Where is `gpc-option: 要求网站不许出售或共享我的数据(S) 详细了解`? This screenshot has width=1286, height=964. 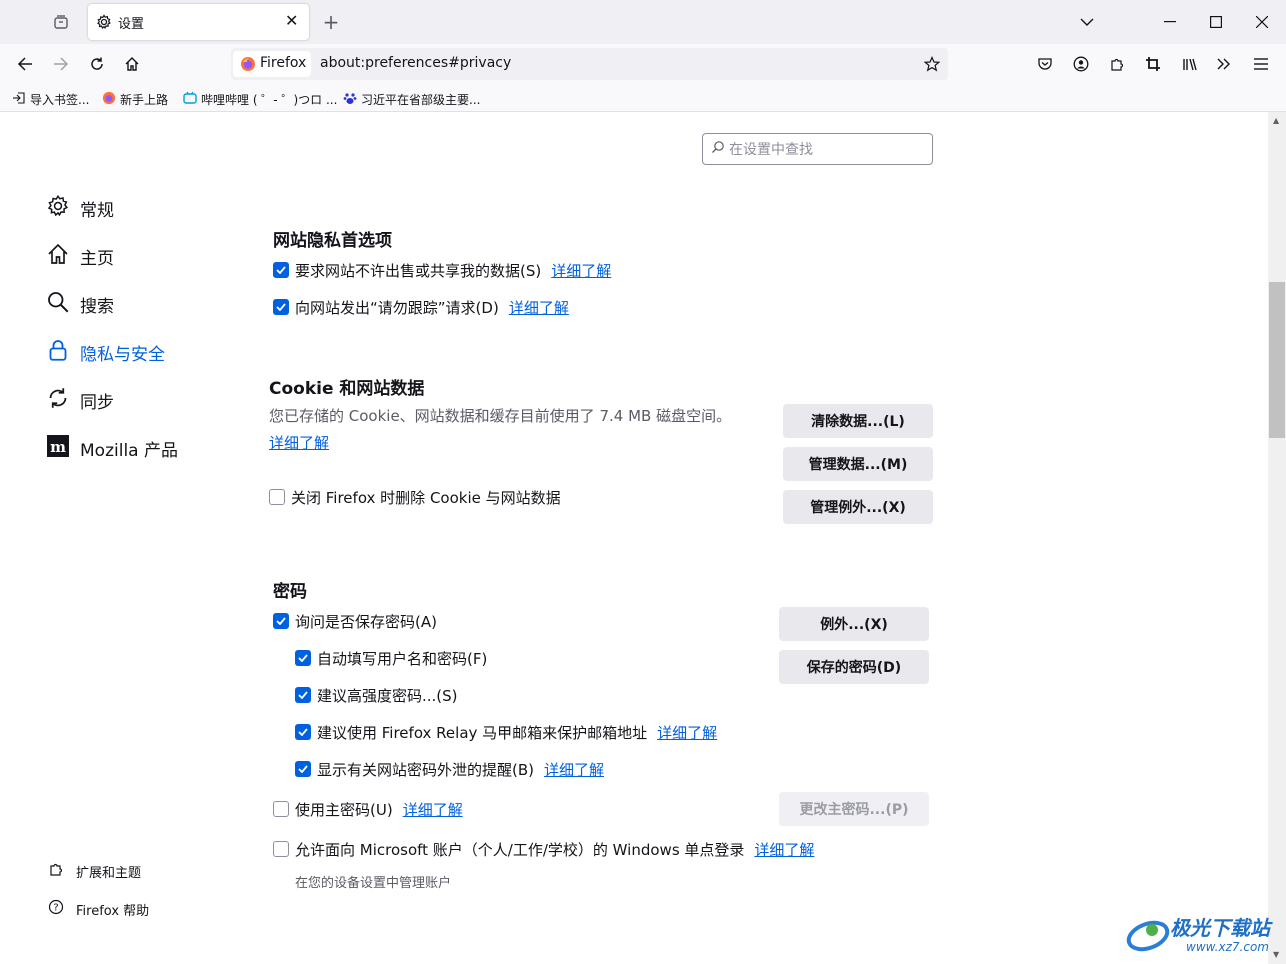 gpc-option: 要求网站不许出售或共享我的数据(S) 详细了解 is located at coordinates (442, 270).